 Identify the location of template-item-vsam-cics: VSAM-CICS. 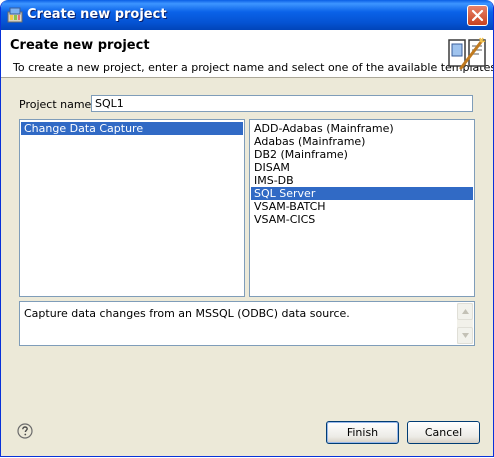
(362, 219).